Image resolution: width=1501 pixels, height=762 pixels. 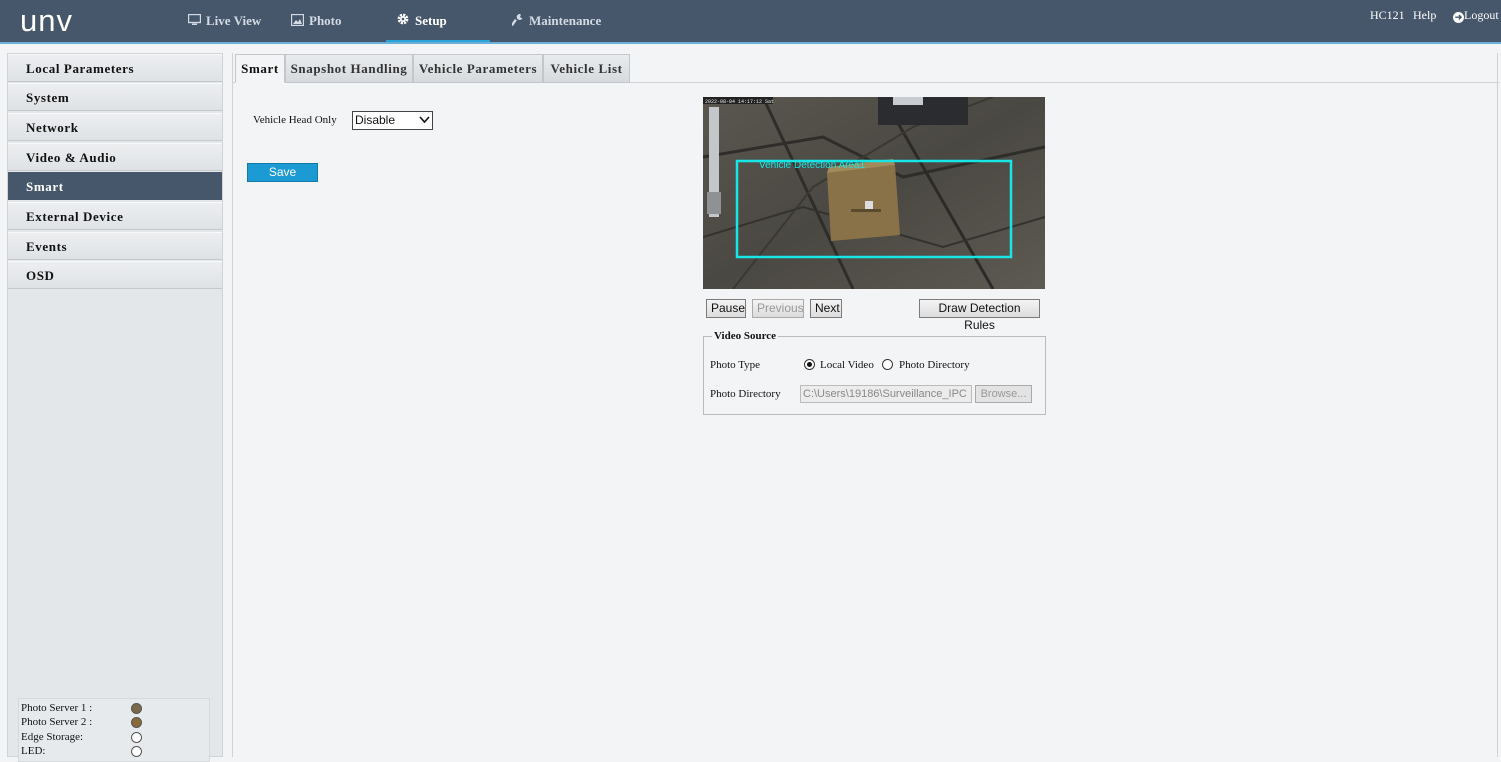 I want to click on logout-icon: ➜, so click(x=1458, y=17).